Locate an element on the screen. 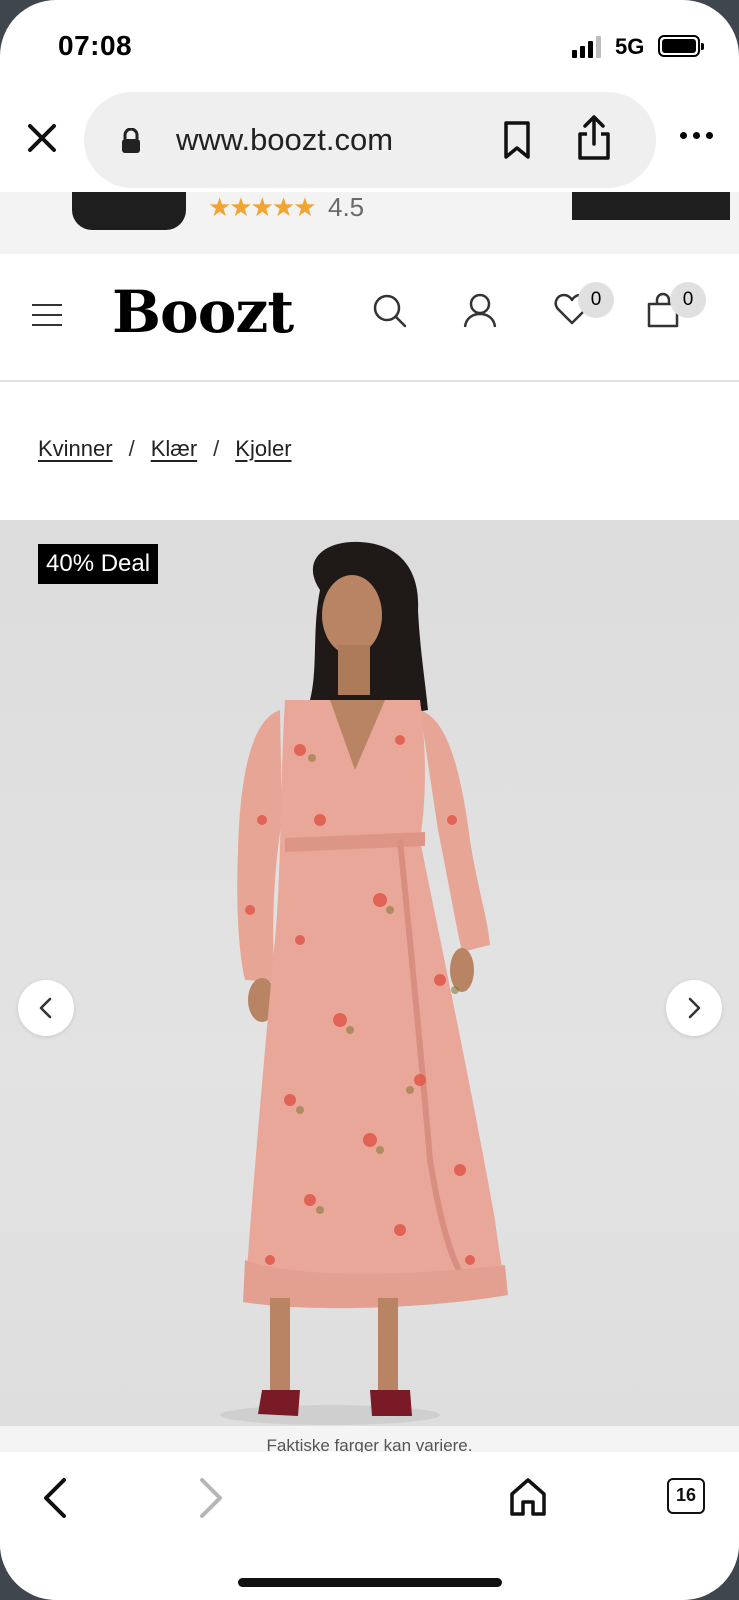 This screenshot has height=1600, width=739. browser-toolbar: 16 is located at coordinates (369, 1526).